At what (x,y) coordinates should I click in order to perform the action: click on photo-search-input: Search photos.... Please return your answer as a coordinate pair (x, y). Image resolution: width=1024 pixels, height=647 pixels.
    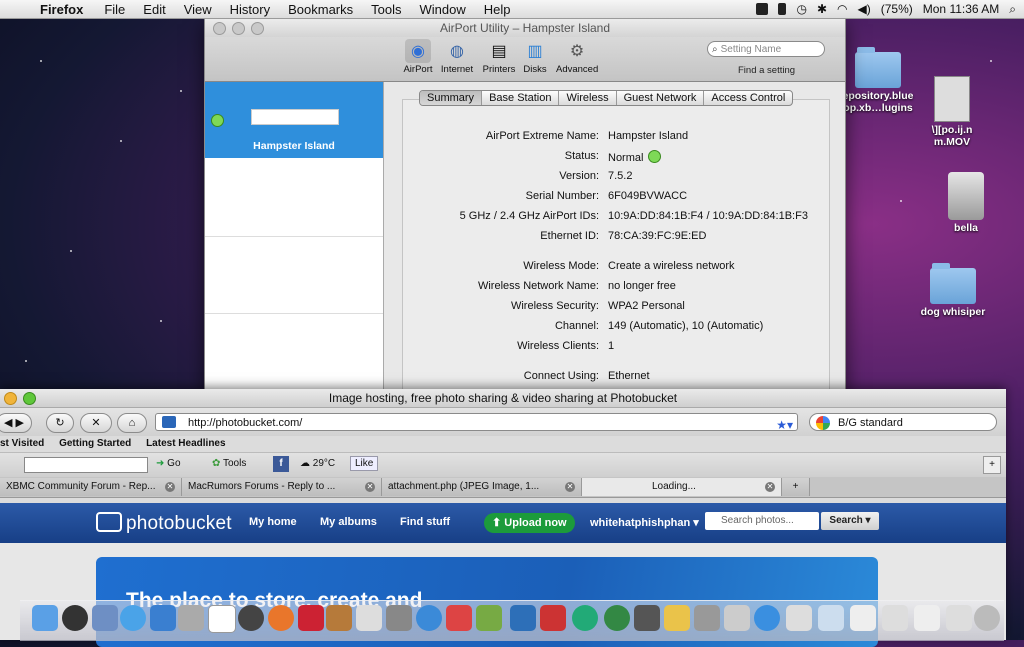
    Looking at the image, I should click on (762, 521).